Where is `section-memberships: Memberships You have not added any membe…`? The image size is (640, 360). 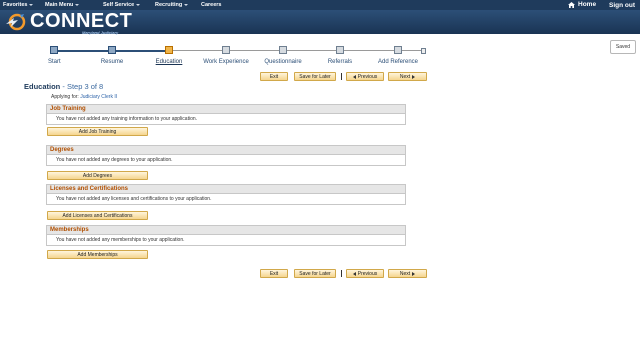
section-memberships: Memberships You have not added any membe… is located at coordinates (226, 235).